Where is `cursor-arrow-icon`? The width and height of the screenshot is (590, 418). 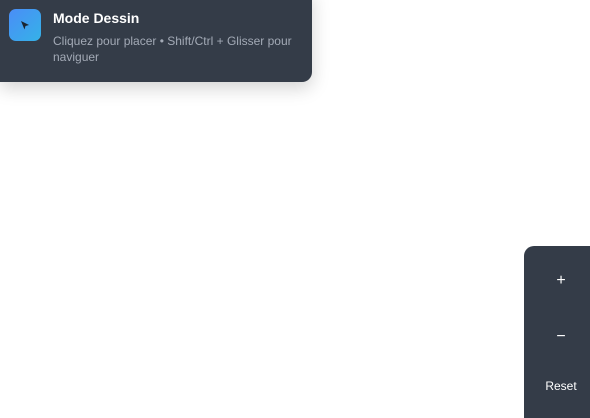
cursor-arrow-icon is located at coordinates (25, 25).